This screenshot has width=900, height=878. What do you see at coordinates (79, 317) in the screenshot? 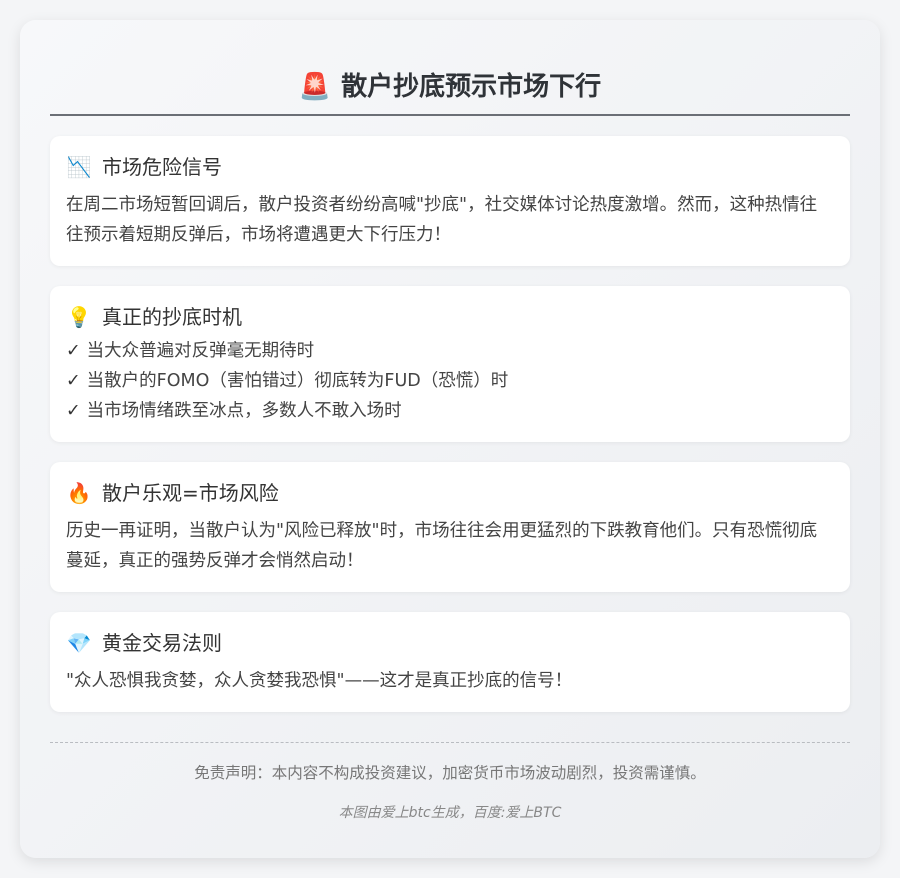
I see `light-bulb-icon: 💡` at bounding box center [79, 317].